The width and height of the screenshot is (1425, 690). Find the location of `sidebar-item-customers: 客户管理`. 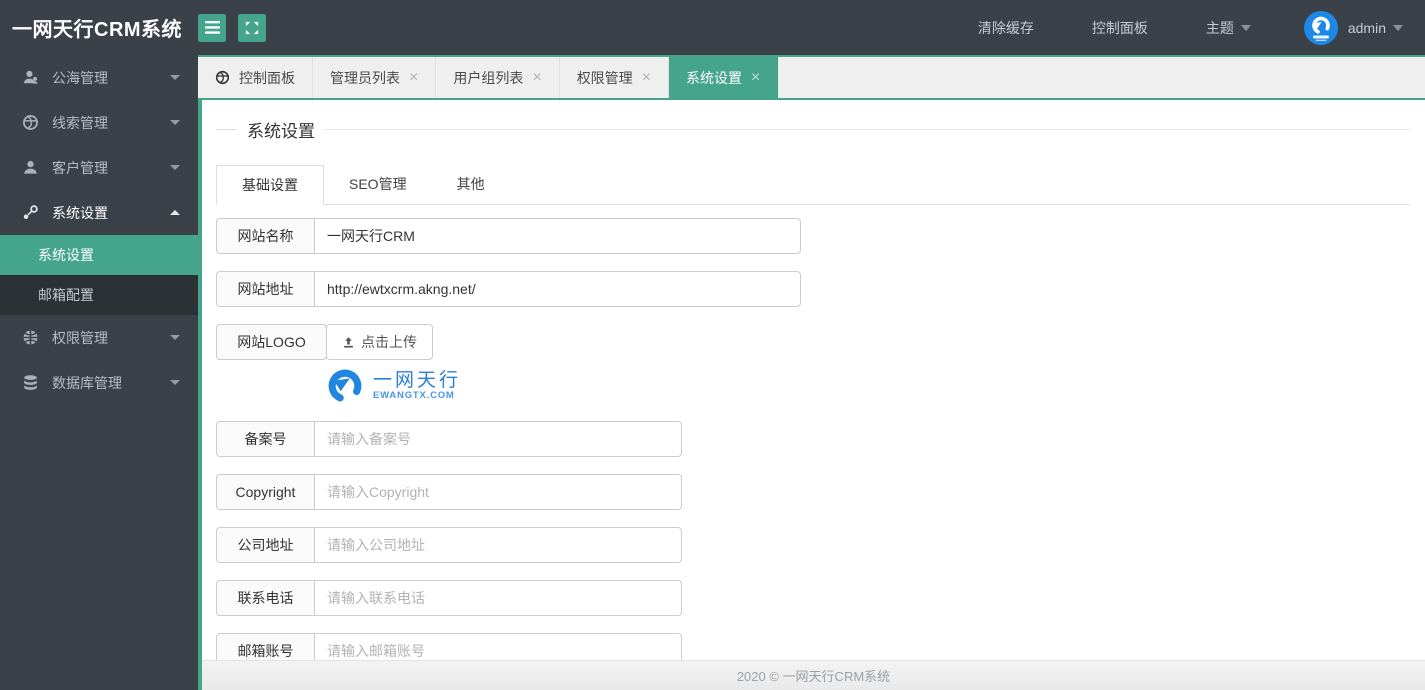

sidebar-item-customers: 客户管理 is located at coordinates (99, 167).